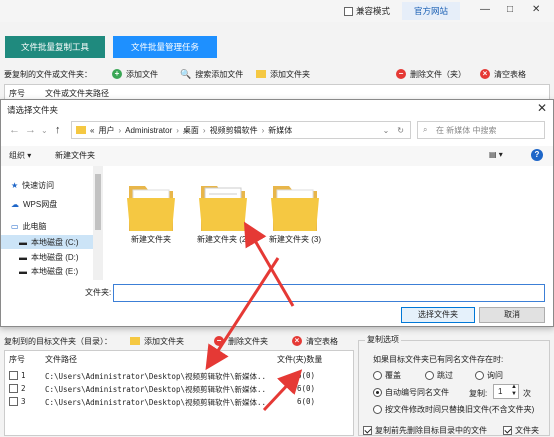 The image size is (554, 437). I want to click on tab-copy-tool: 文件批量复制工具, so click(55, 47).